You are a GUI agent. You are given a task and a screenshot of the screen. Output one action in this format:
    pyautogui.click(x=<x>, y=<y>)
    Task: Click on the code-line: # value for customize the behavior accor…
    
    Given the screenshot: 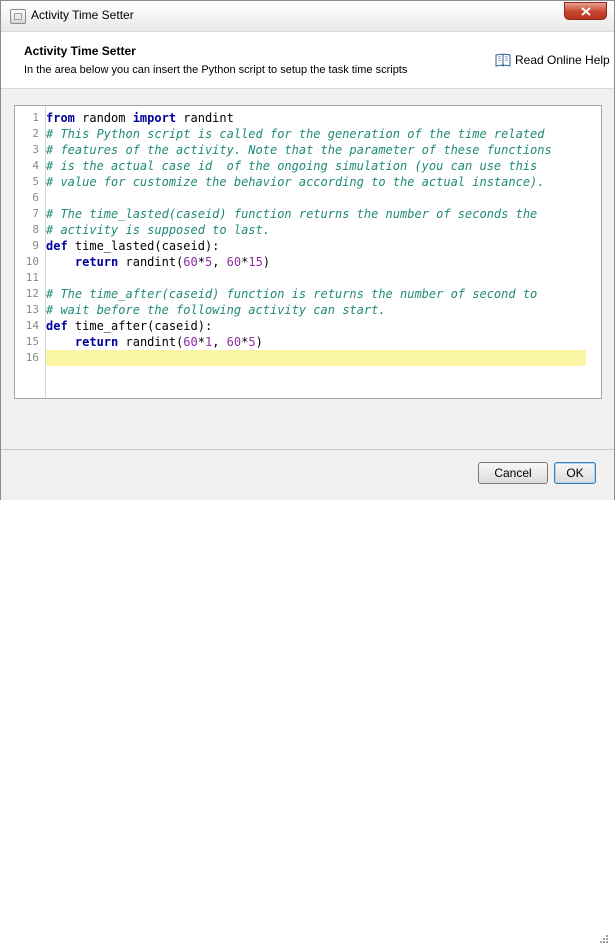 What is the action you would take?
    pyautogui.click(x=316, y=182)
    